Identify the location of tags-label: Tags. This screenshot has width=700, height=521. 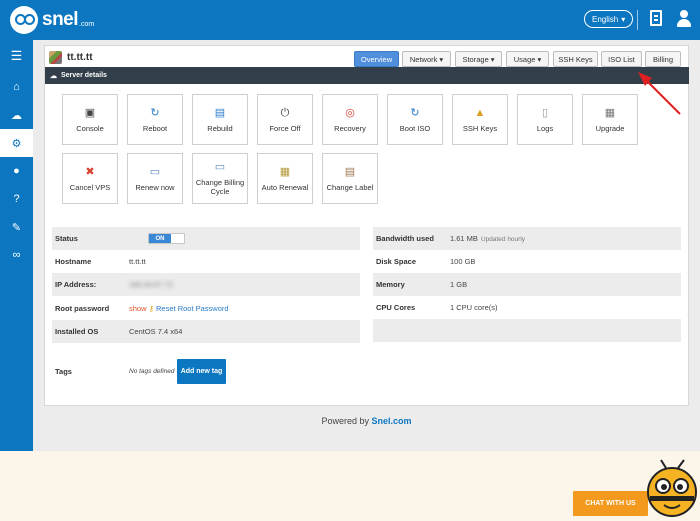
(63, 371).